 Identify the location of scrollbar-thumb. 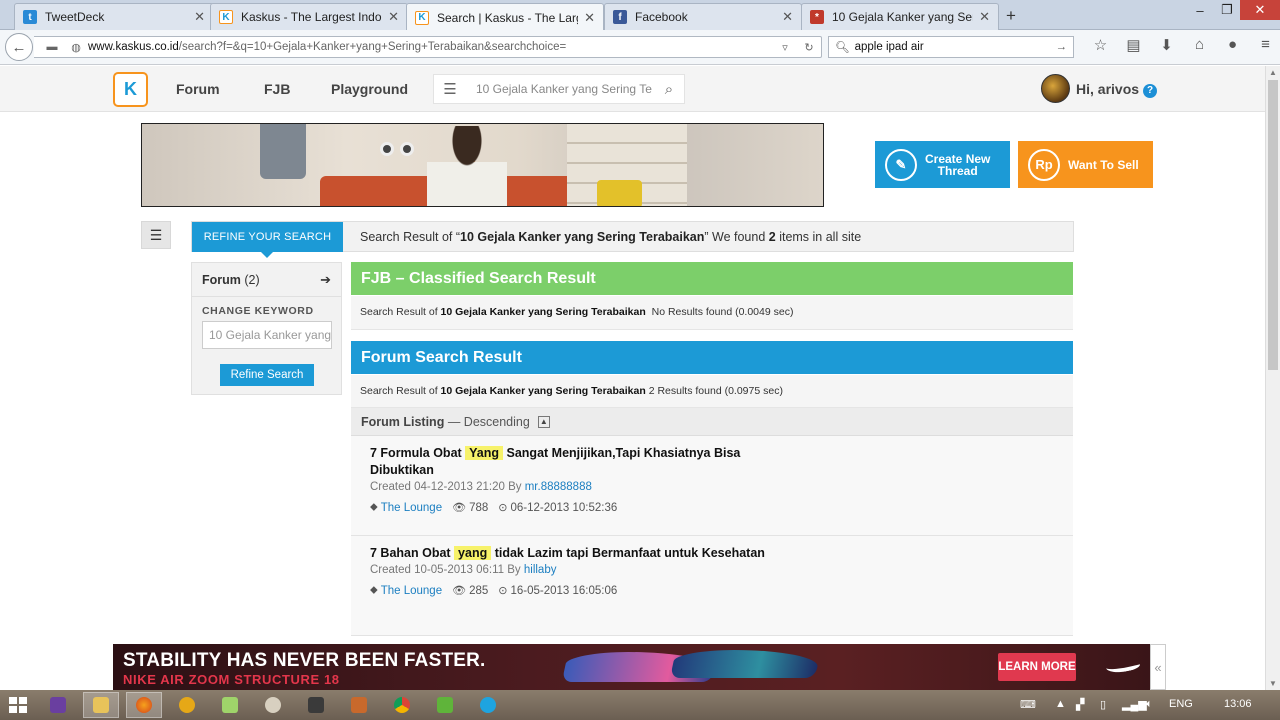
(1273, 225).